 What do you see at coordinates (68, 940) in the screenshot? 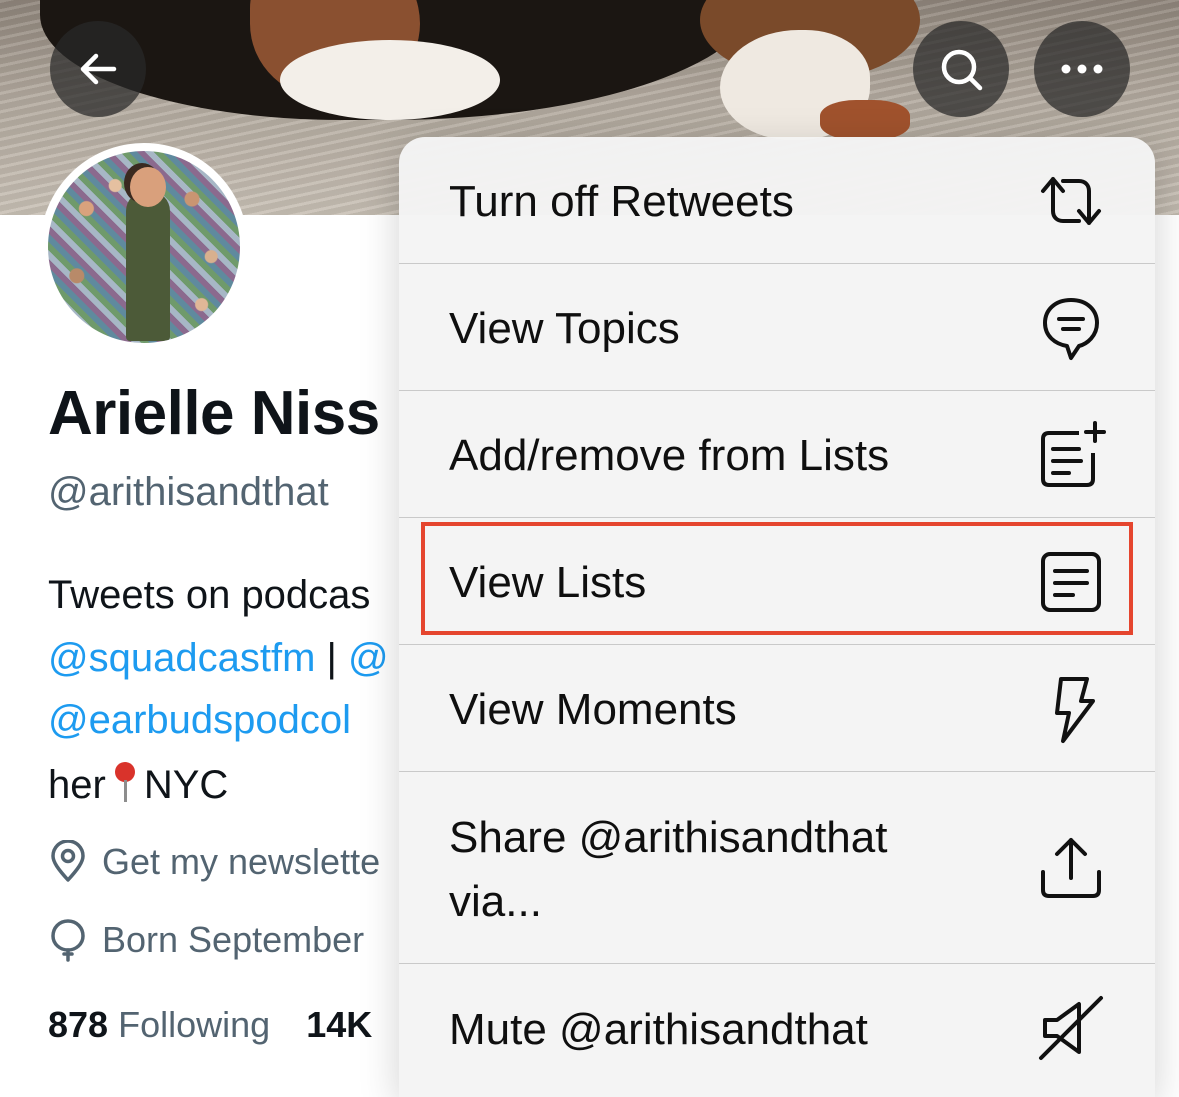
I see `balloon-icon` at bounding box center [68, 940].